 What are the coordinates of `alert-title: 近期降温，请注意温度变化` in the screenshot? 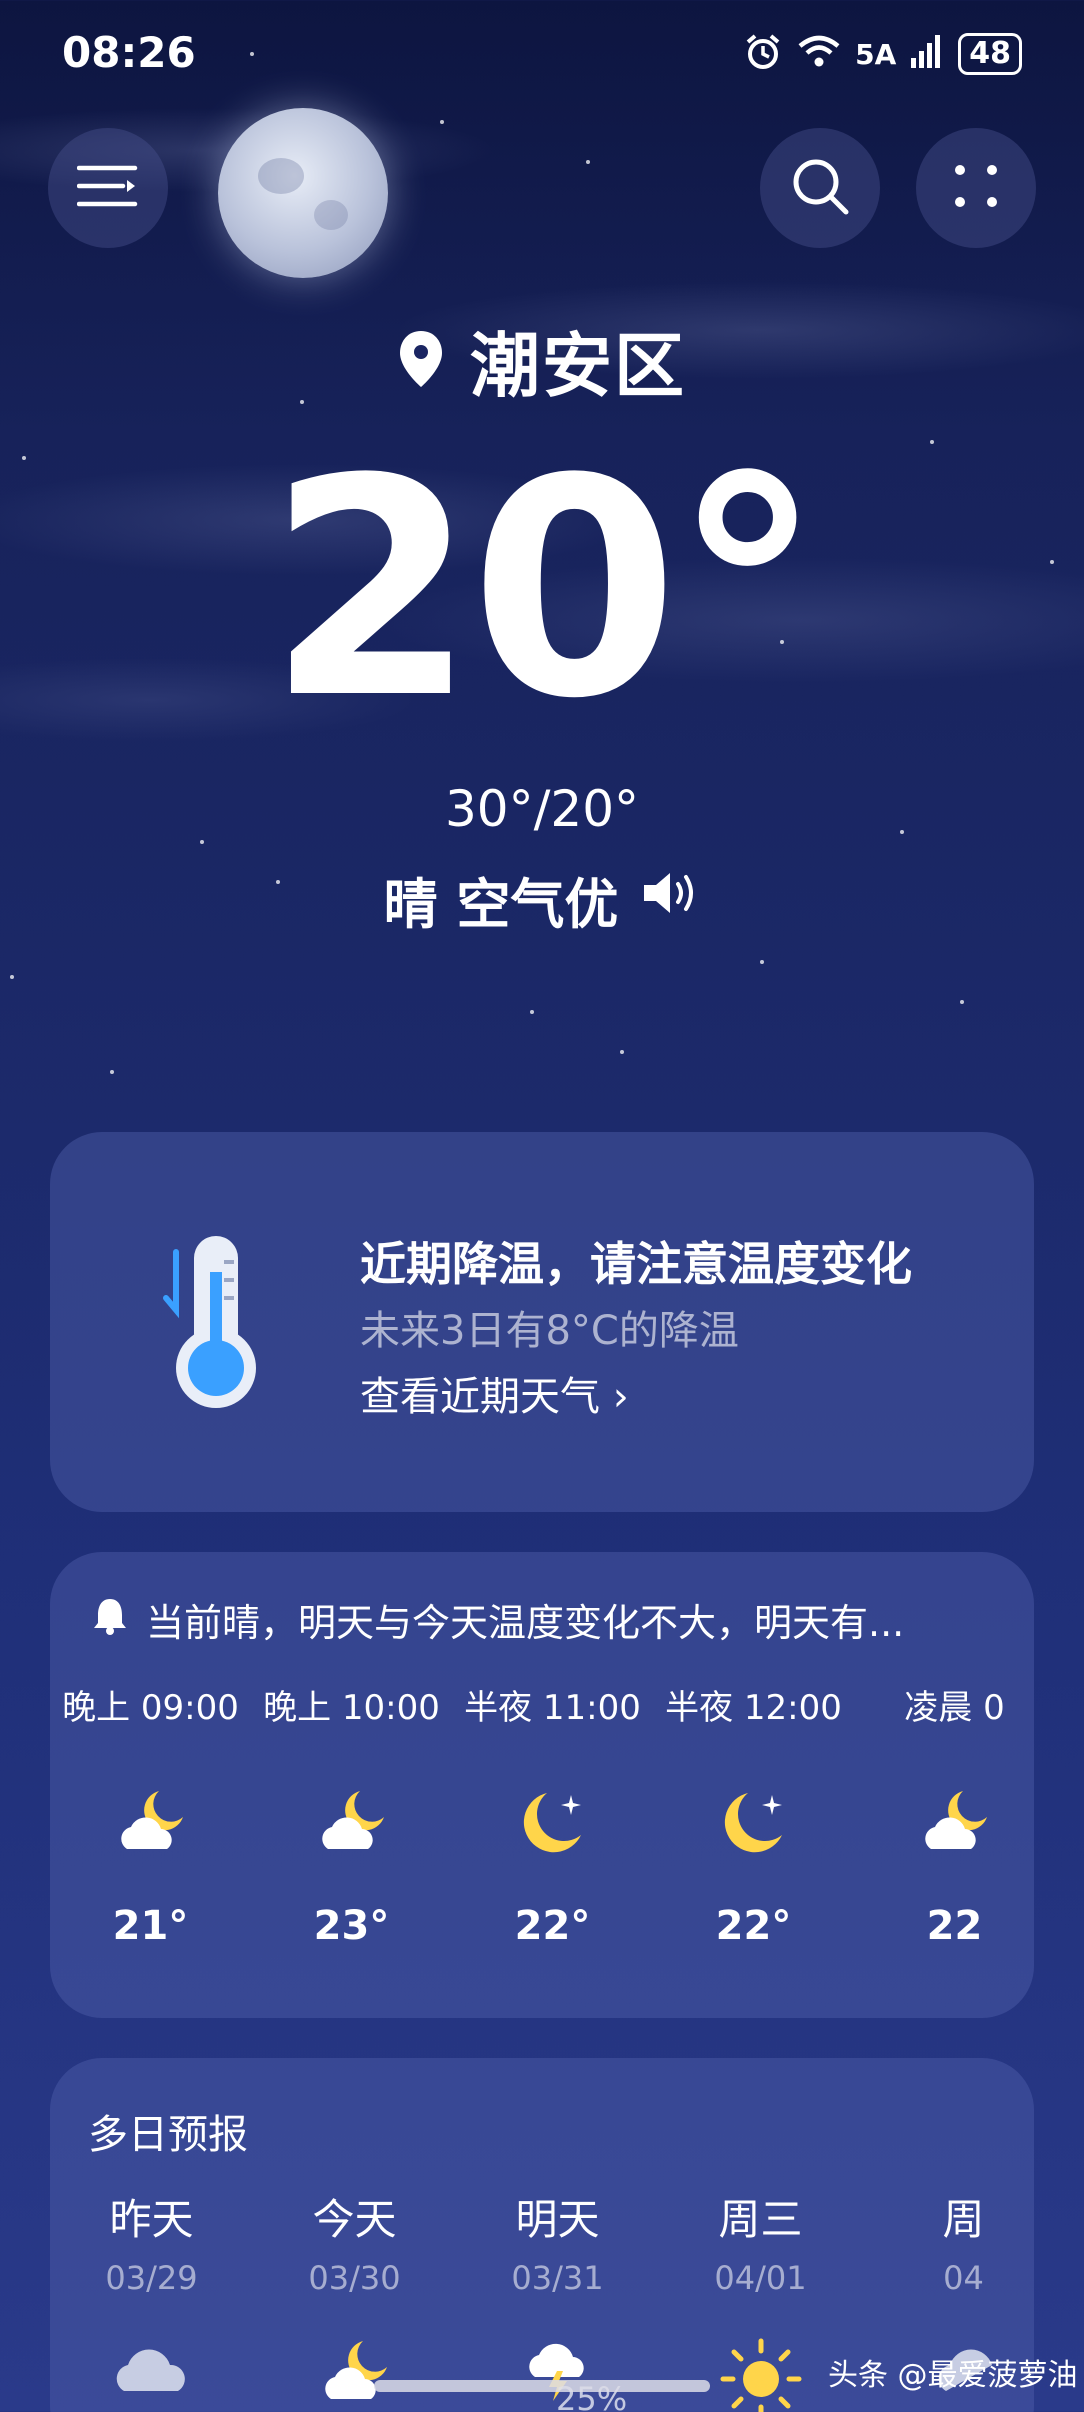 It's located at (636, 1264).